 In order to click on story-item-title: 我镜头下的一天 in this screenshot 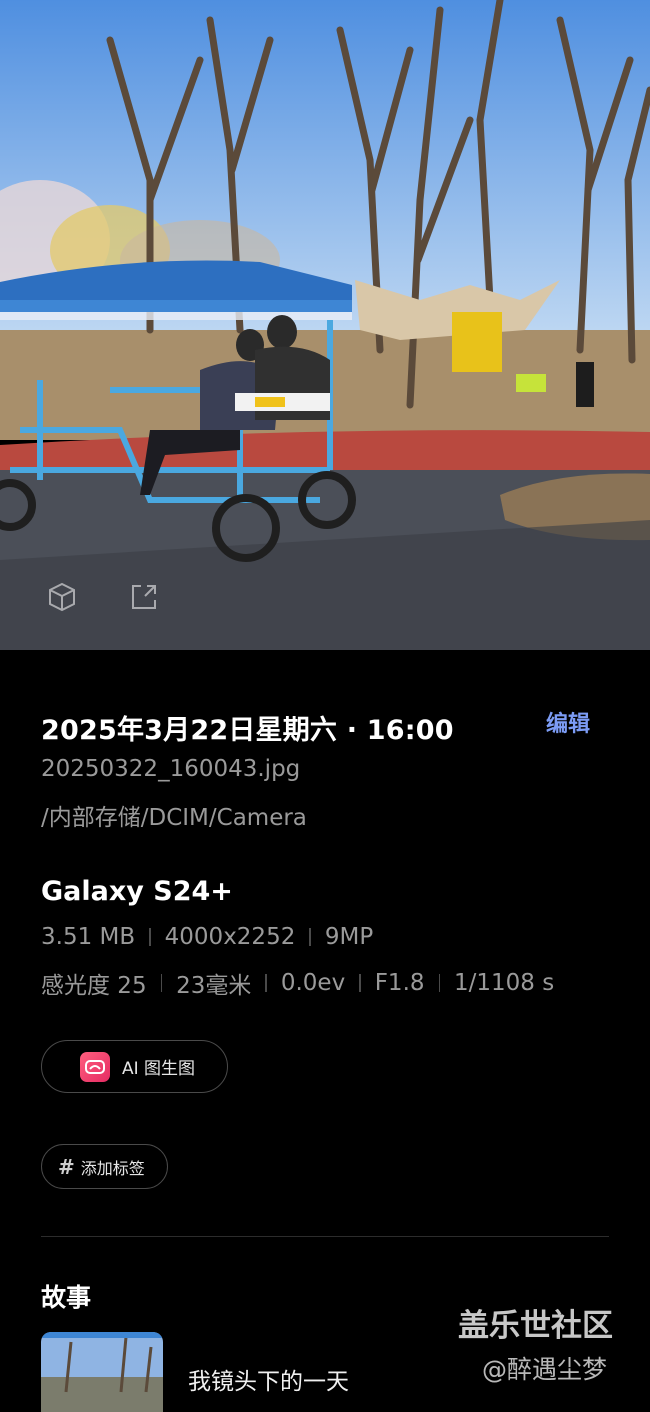, I will do `click(268, 1379)`.